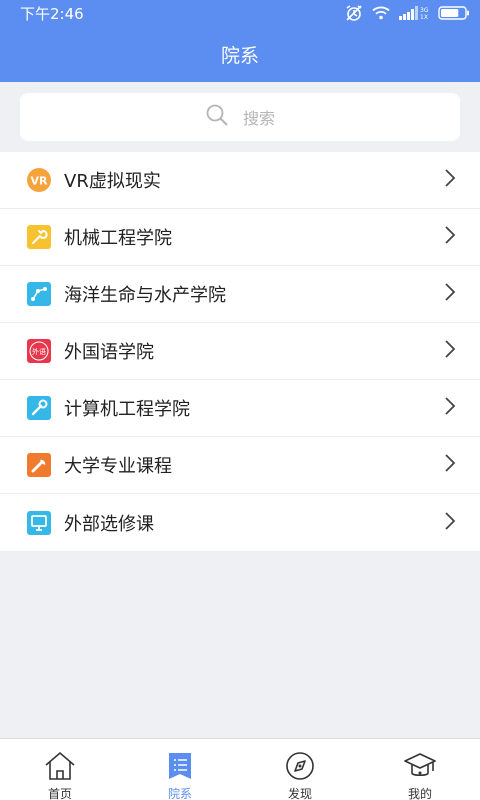 The height and width of the screenshot is (800, 480). I want to click on tab-home: 首页, so click(60, 769).